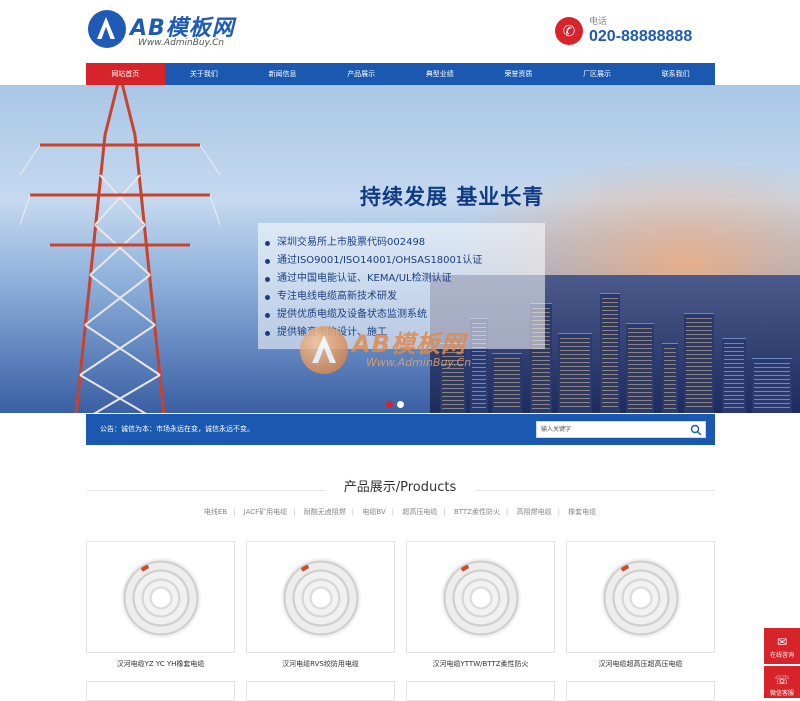  Describe the element at coordinates (372, 243) in the screenshot. I see `banner-bullet: 深圳交易所上市股票代码002498` at that location.